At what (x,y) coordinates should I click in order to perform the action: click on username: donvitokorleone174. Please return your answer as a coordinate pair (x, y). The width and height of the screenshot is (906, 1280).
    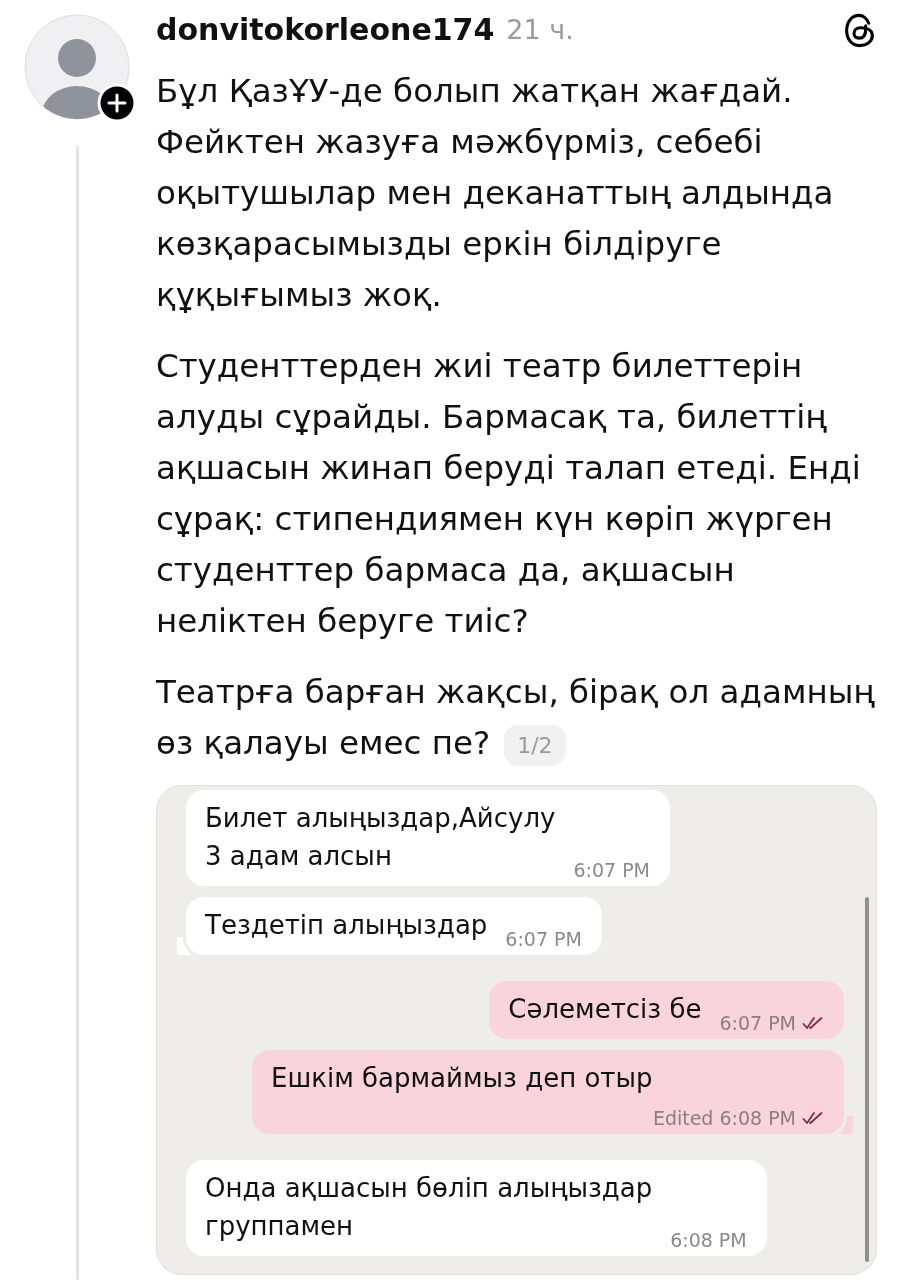
    Looking at the image, I should click on (325, 30).